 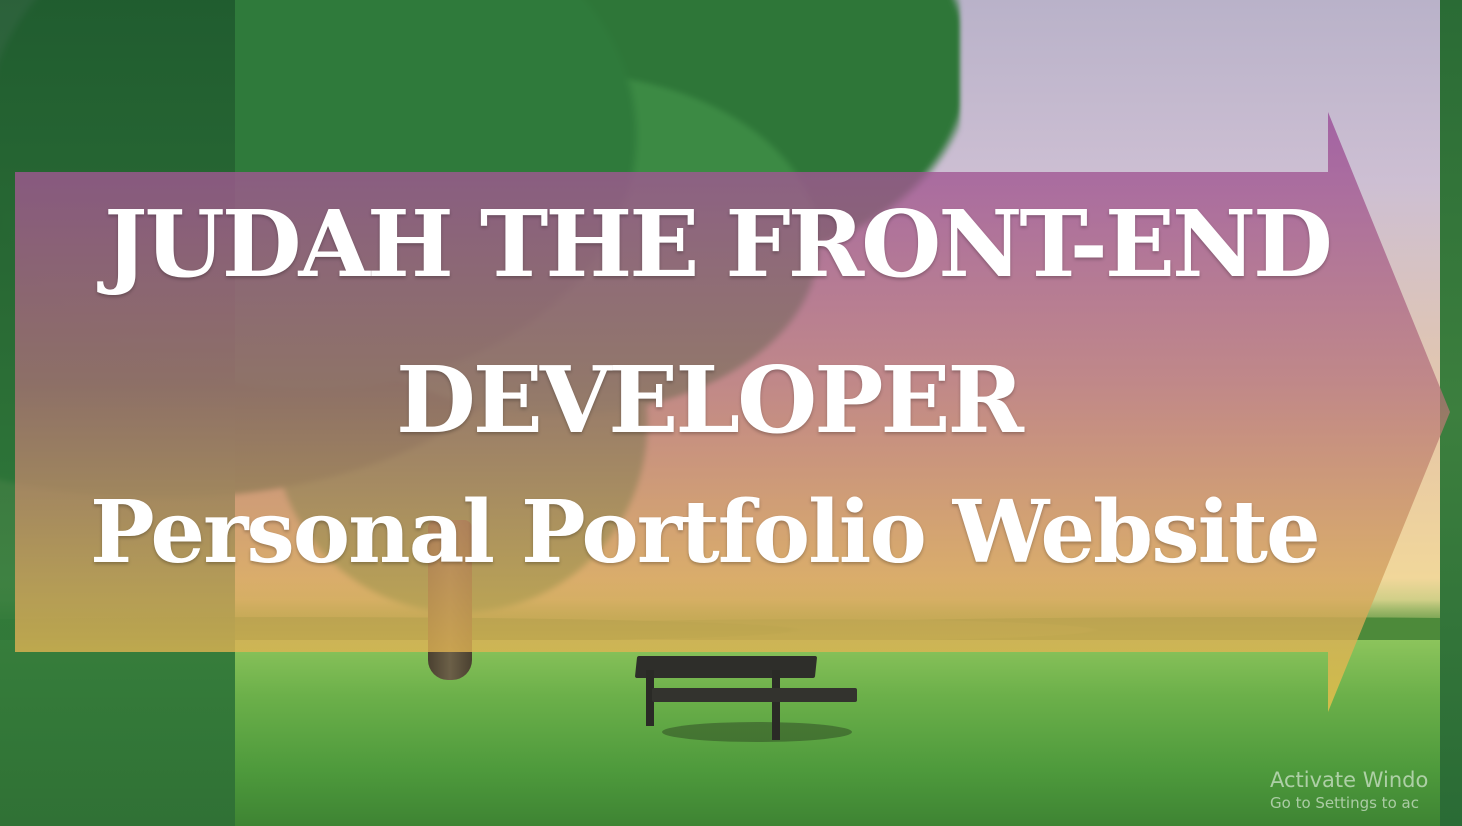 What do you see at coordinates (718, 244) in the screenshot?
I see `title-line-1: JUDAH THE FRONT-END` at bounding box center [718, 244].